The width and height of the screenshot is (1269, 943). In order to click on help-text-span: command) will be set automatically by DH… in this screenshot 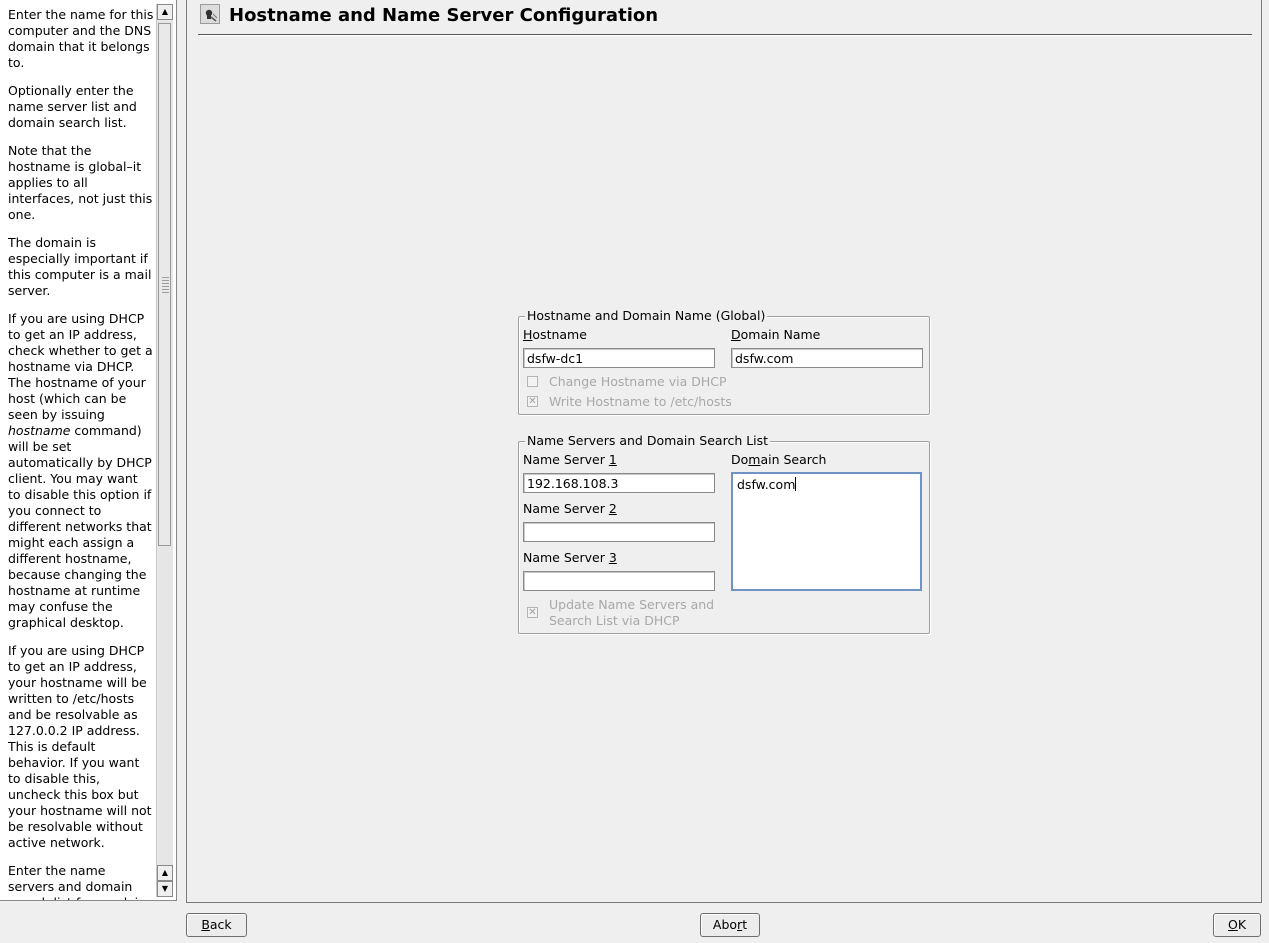, I will do `click(80, 526)`.